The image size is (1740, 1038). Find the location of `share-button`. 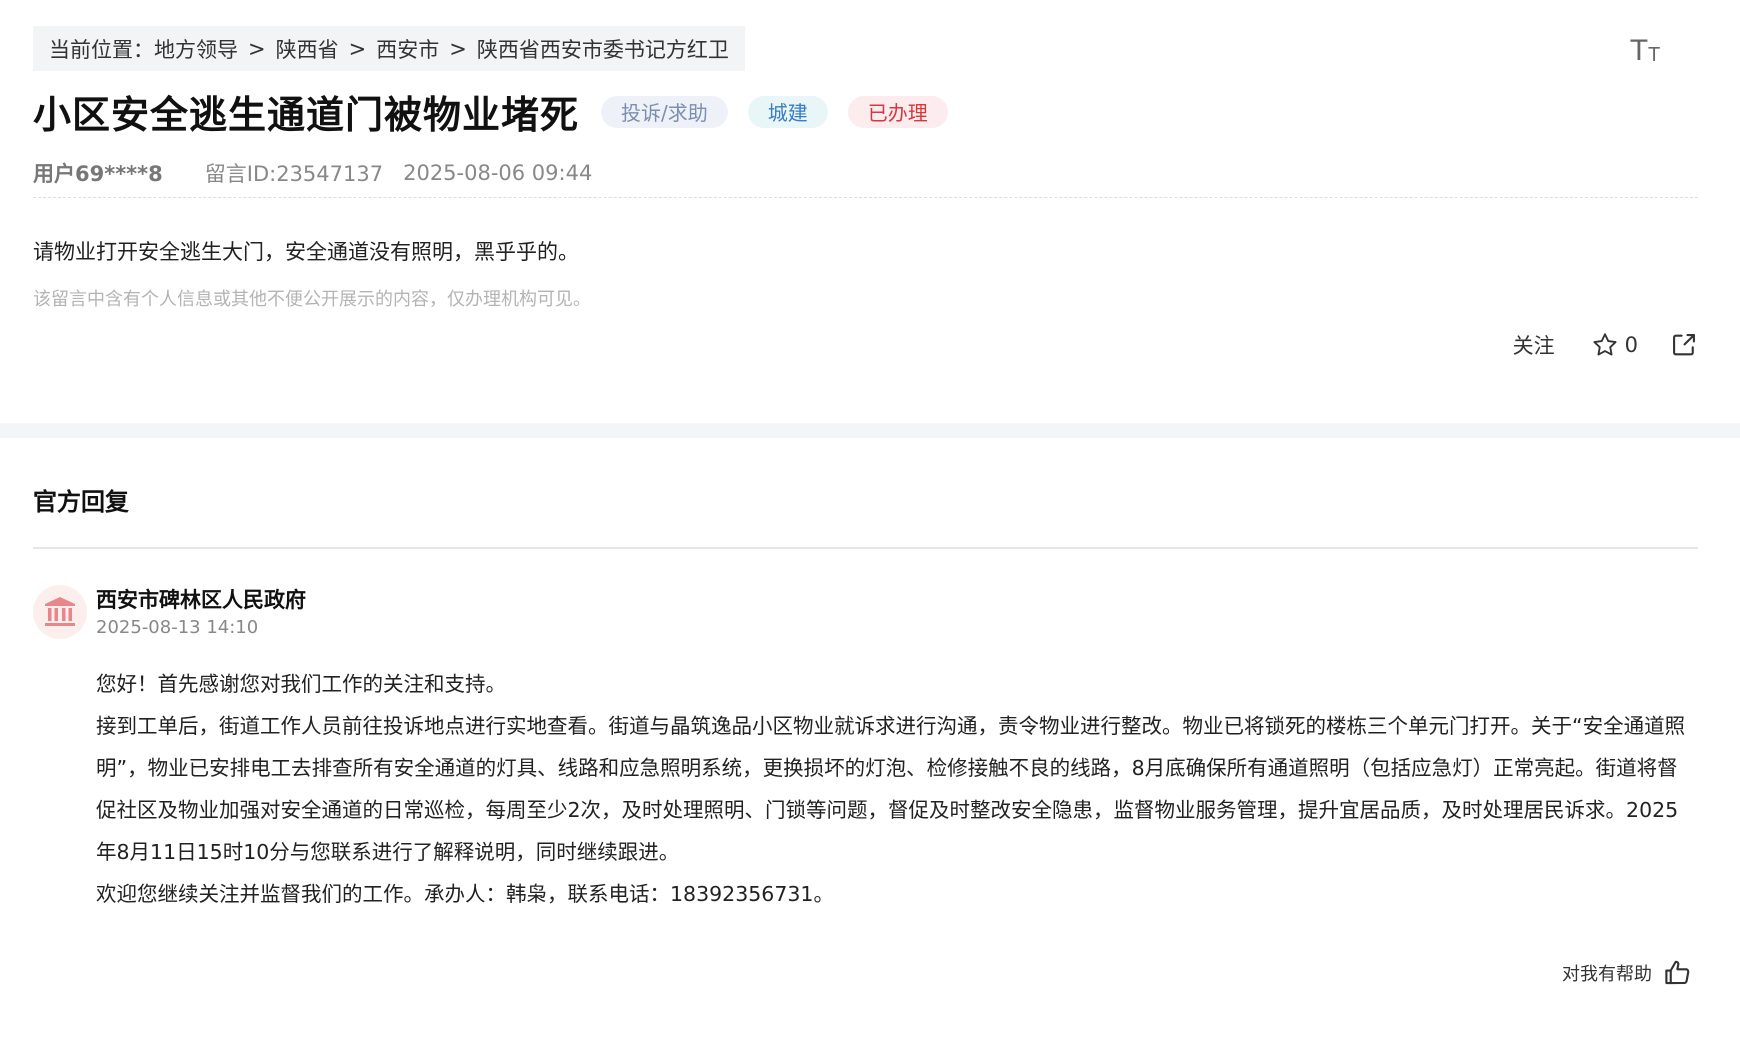

share-button is located at coordinates (1684, 345).